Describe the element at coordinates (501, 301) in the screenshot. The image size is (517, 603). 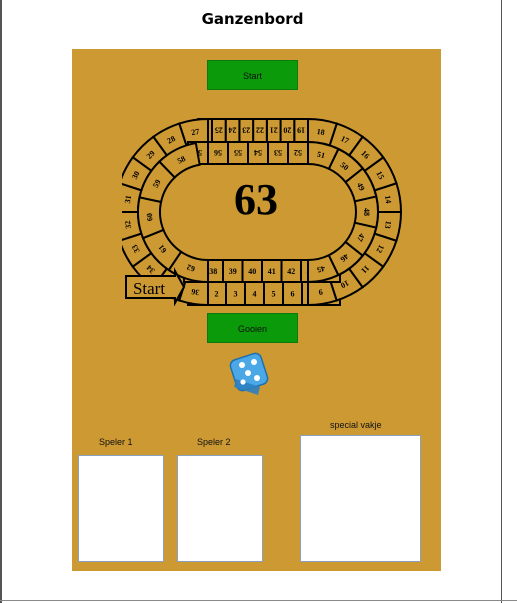
I see `window-right-border` at that location.